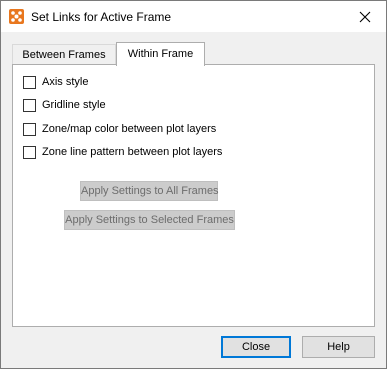 The height and width of the screenshot is (369, 387). Describe the element at coordinates (74, 105) in the screenshot. I see `gridline-style-label: Gridline style` at that location.